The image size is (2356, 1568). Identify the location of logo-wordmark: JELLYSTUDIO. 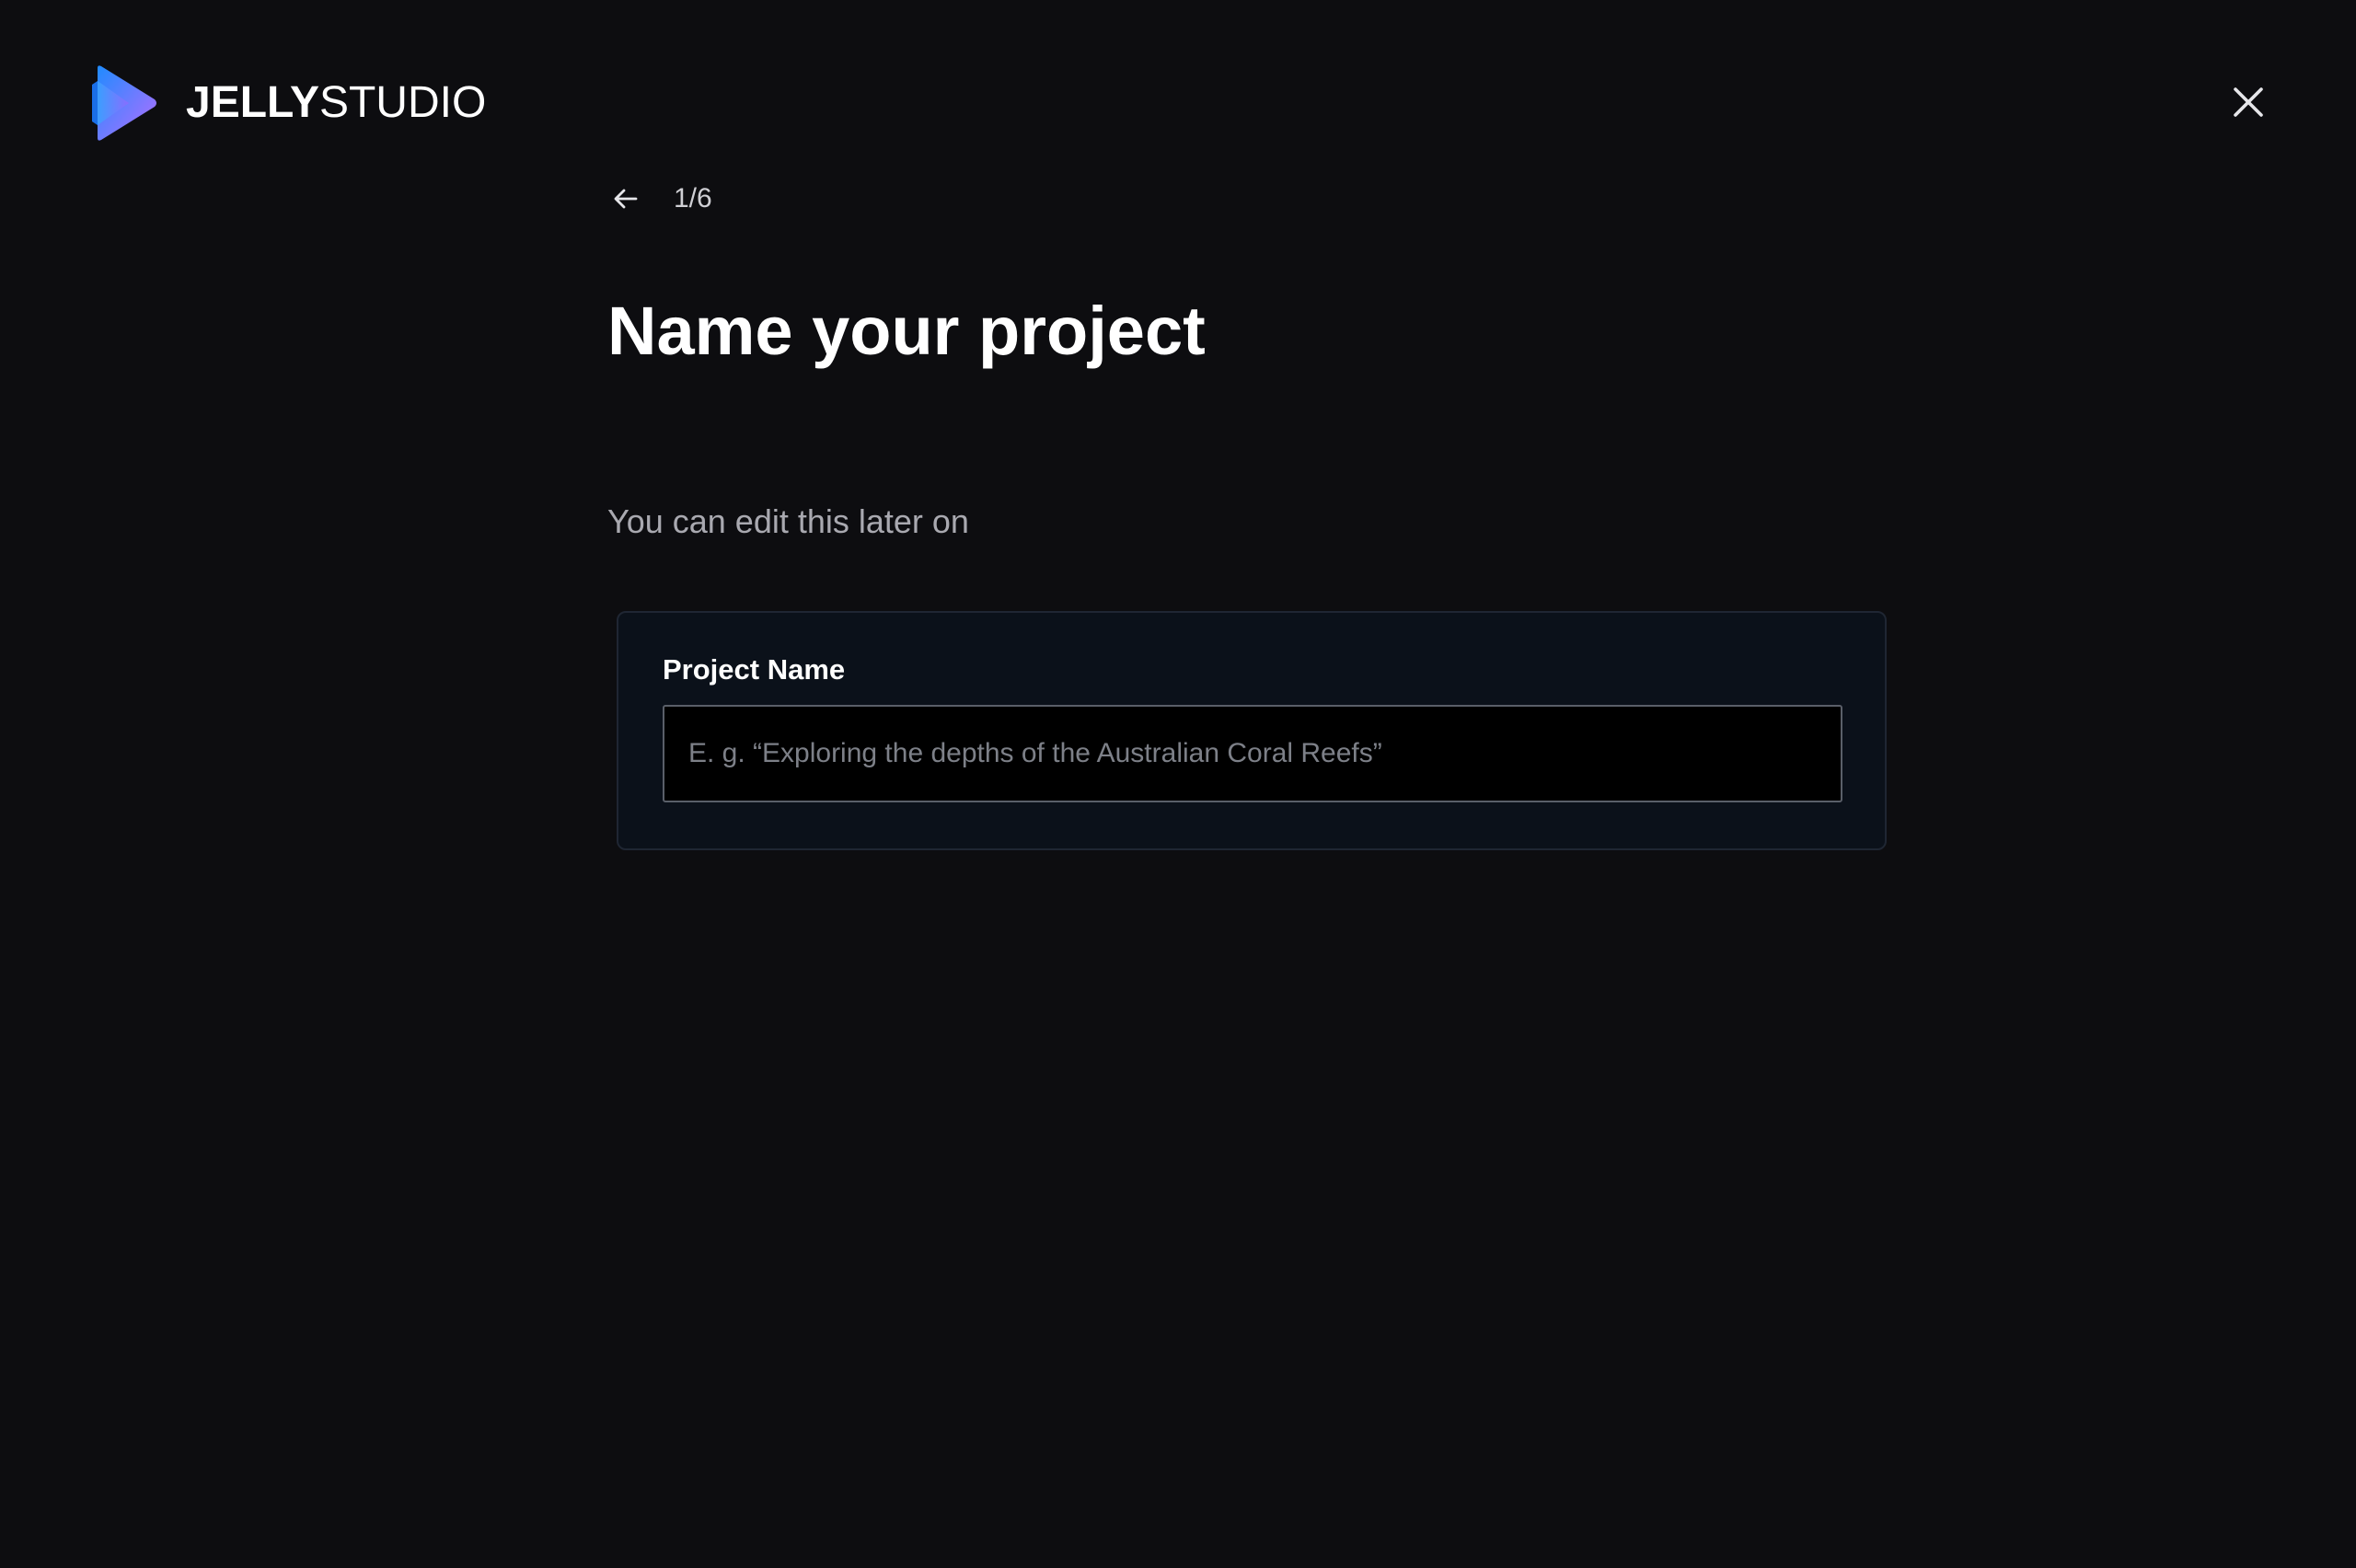
(336, 103).